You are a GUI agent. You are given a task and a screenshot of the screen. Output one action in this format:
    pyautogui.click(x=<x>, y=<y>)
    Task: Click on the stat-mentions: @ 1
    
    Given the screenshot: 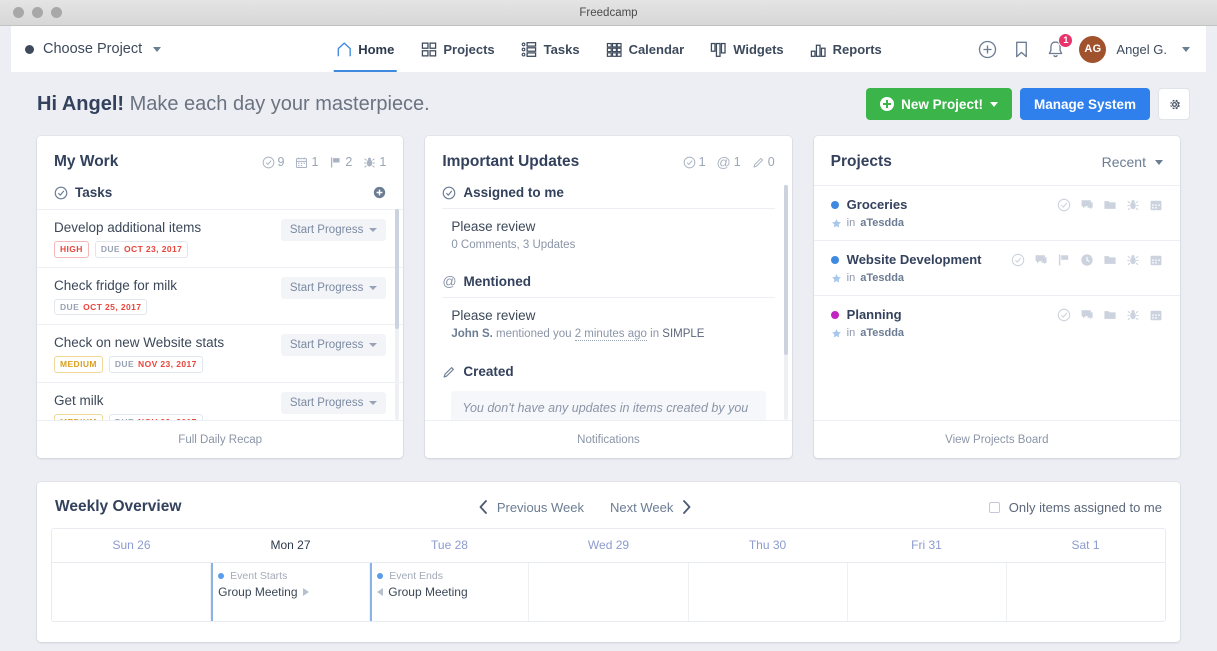 What is the action you would take?
    pyautogui.click(x=729, y=162)
    